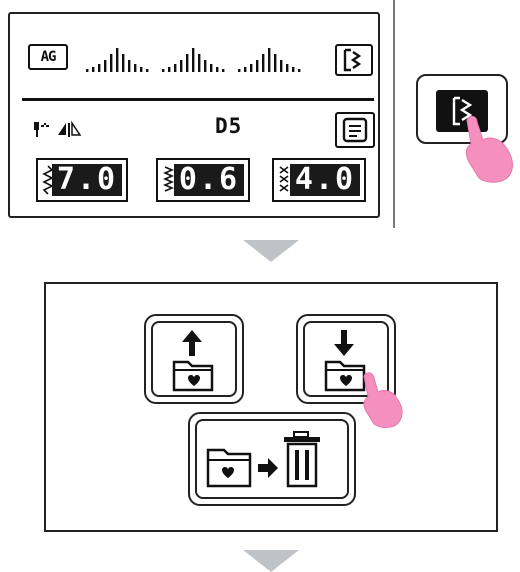 This screenshot has width=520, height=572. I want to click on tension-value: 4.0, so click(325, 180).